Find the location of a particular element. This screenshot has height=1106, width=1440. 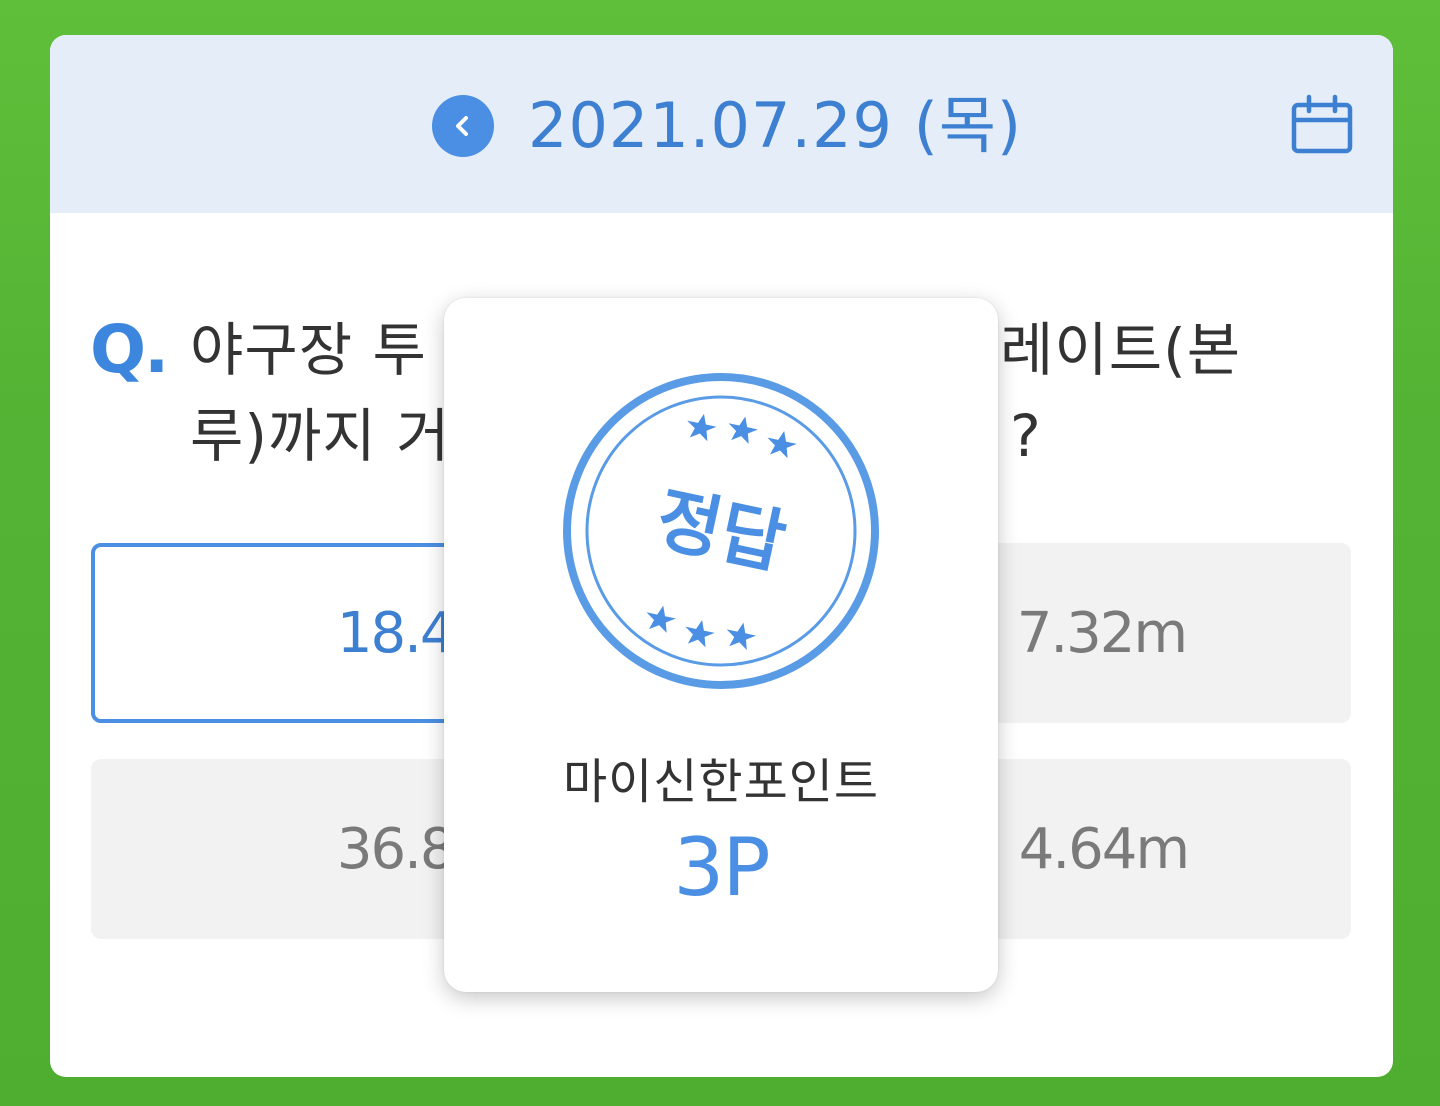

question-line-2-start: 루)까지 거 is located at coordinates (320, 436).